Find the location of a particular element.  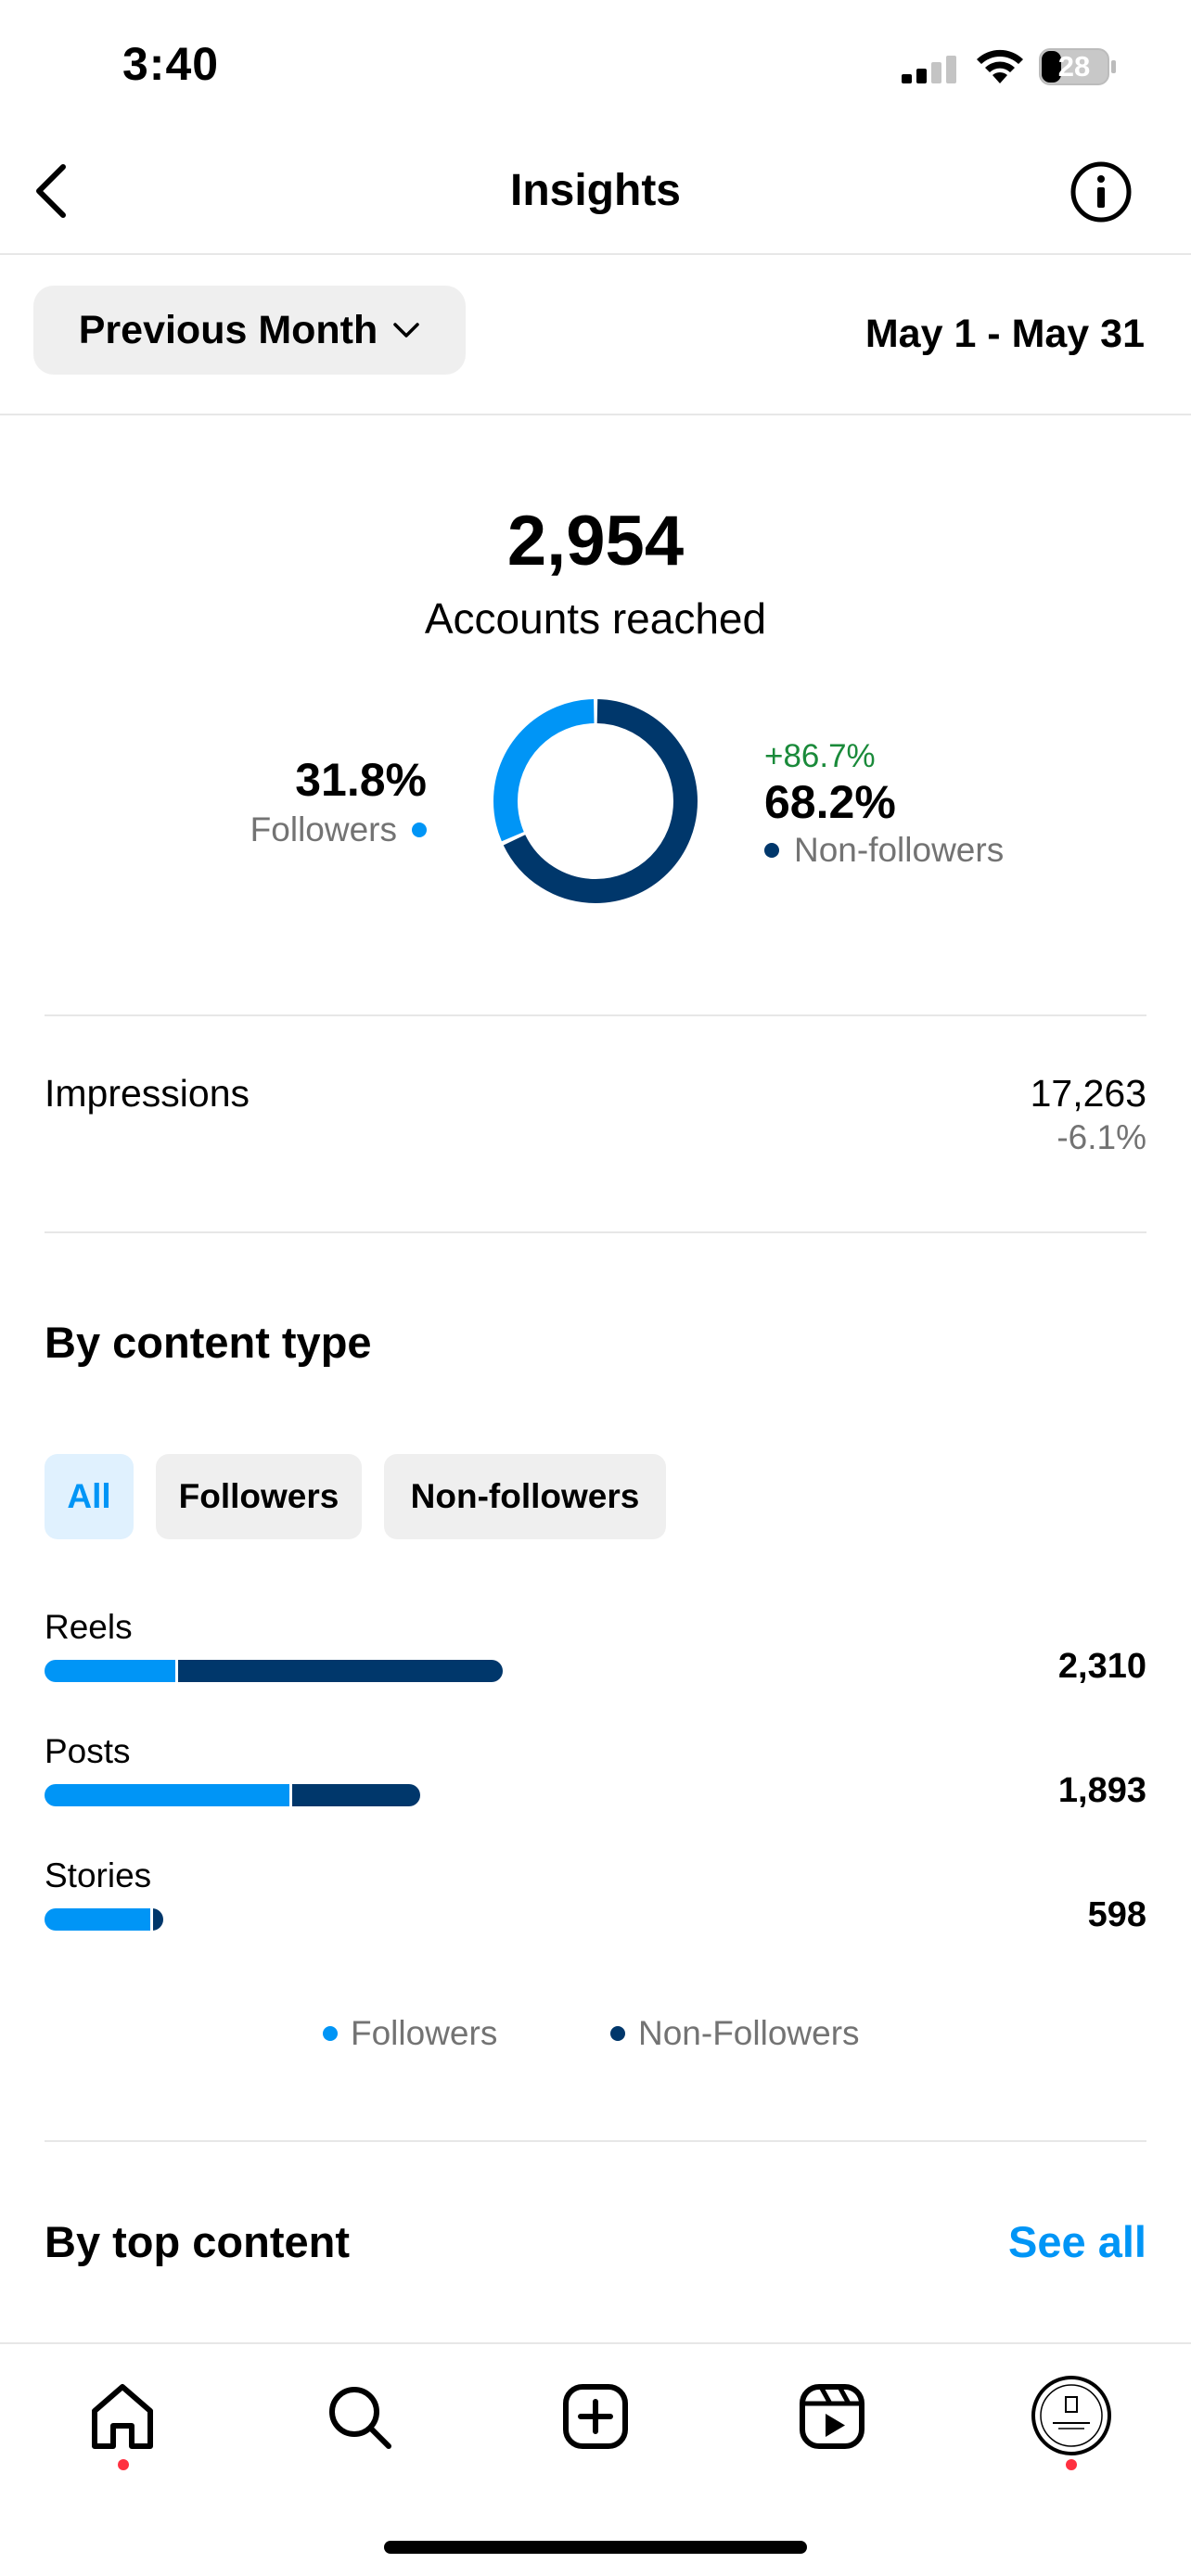

impressions-divider is located at coordinates (595, 1232).